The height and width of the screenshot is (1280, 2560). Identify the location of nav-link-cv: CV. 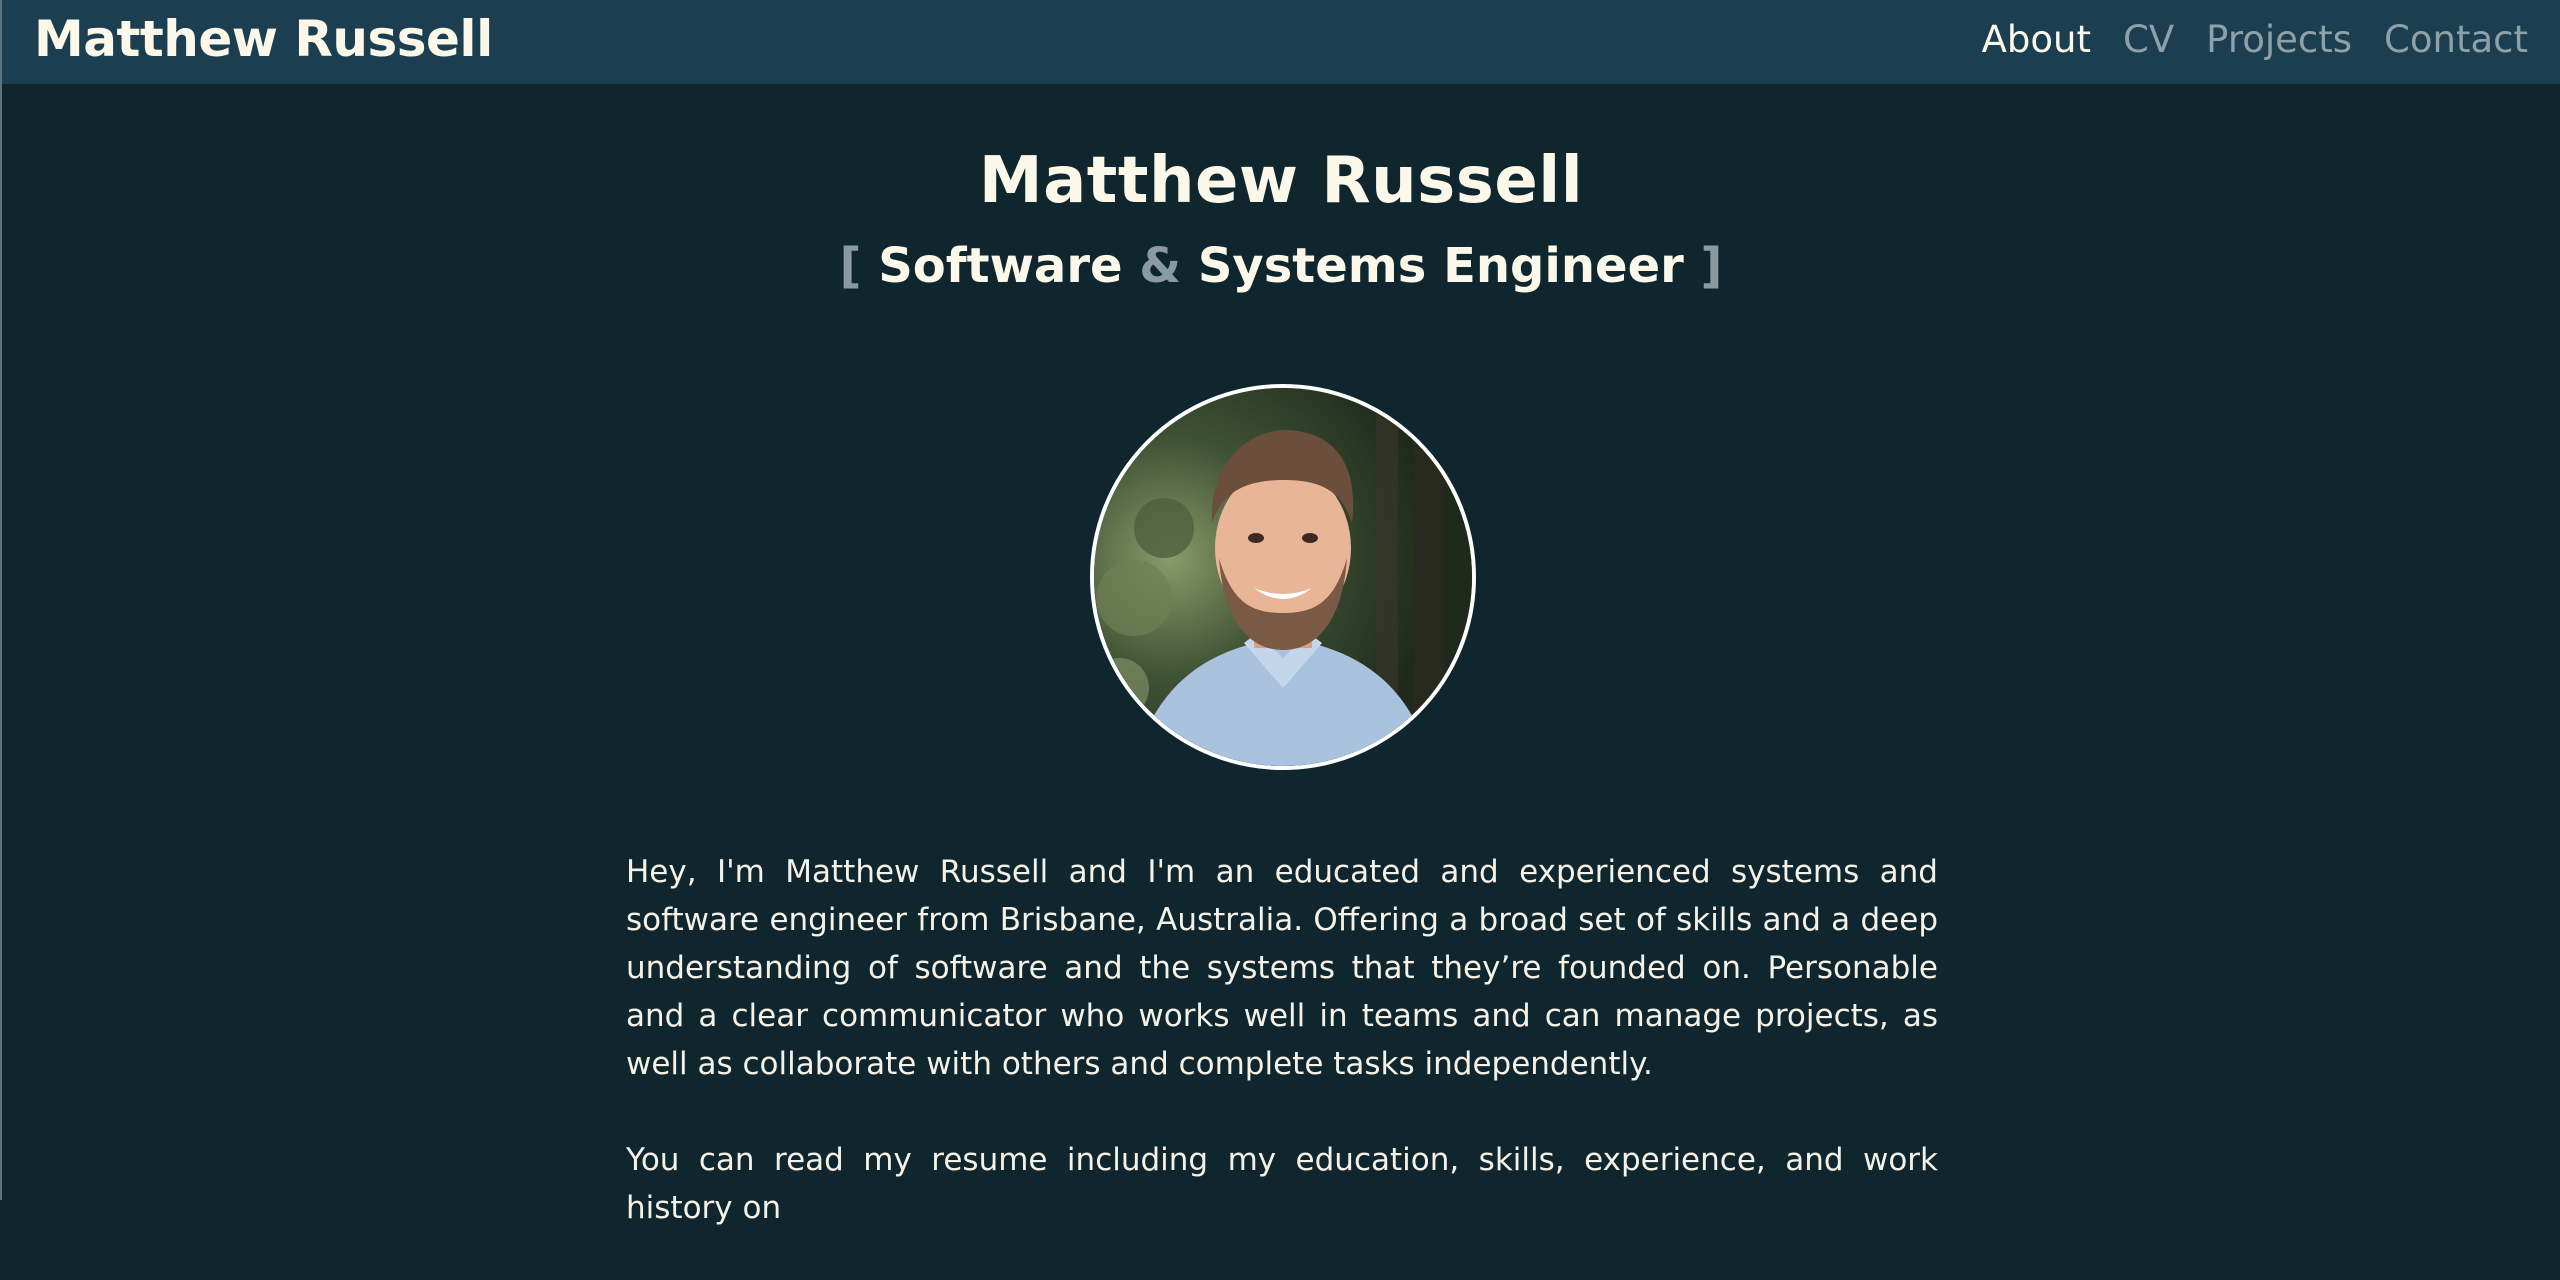
(2148, 40).